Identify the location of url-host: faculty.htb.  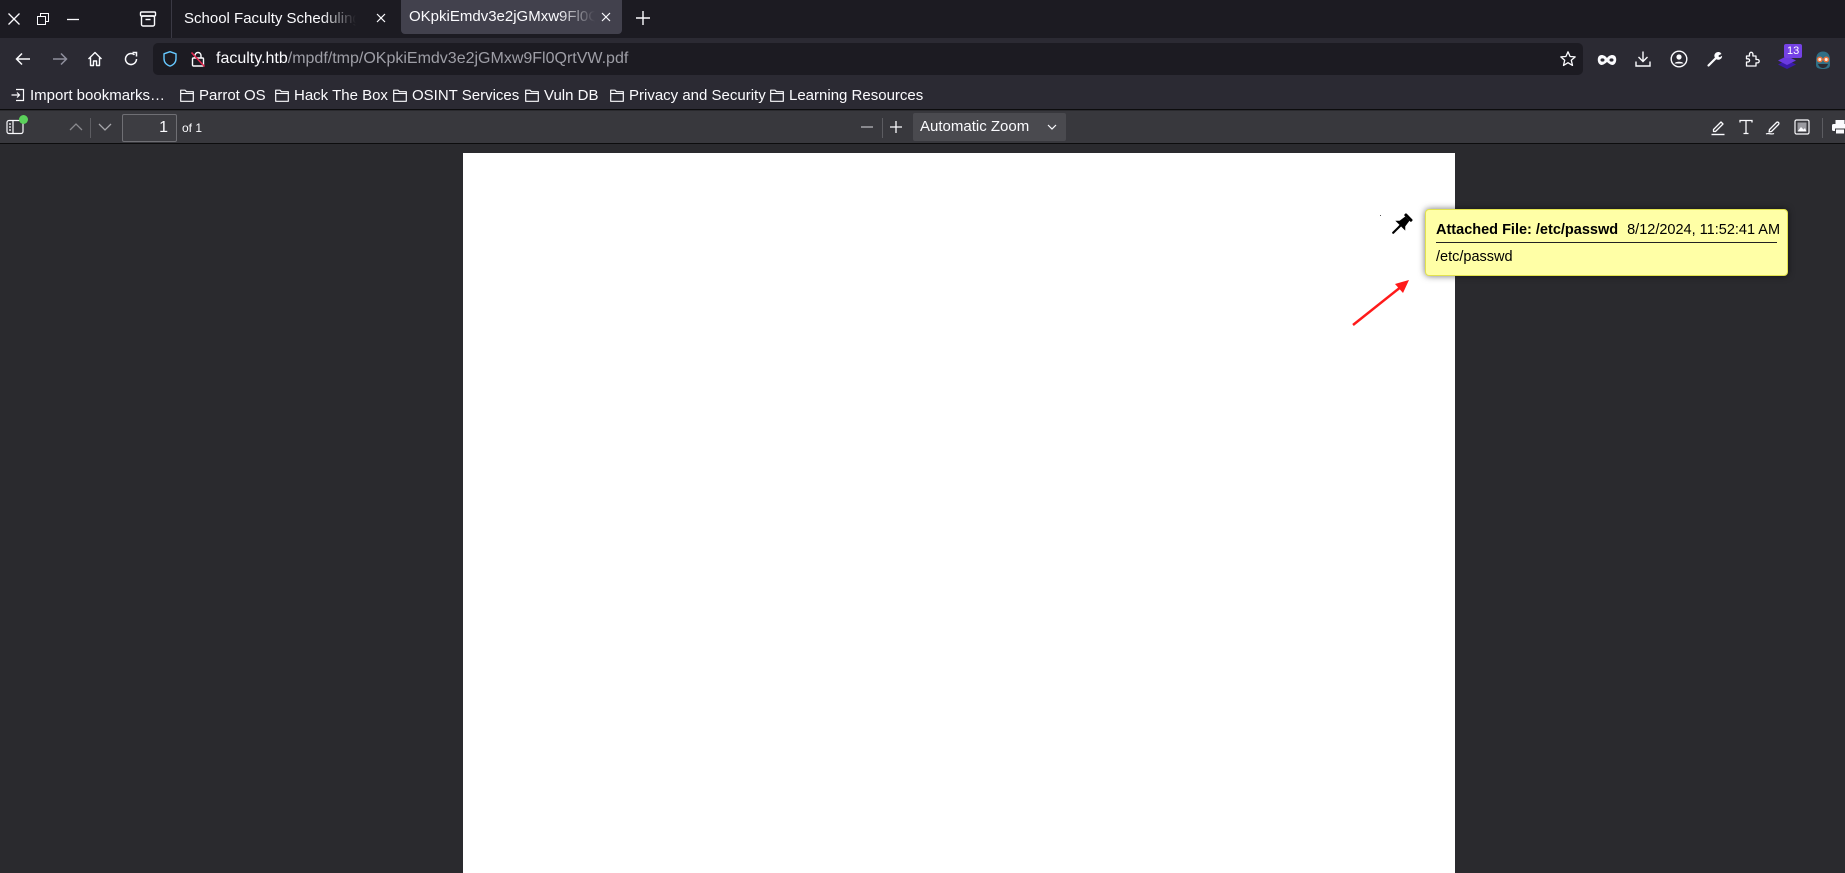
(252, 58).